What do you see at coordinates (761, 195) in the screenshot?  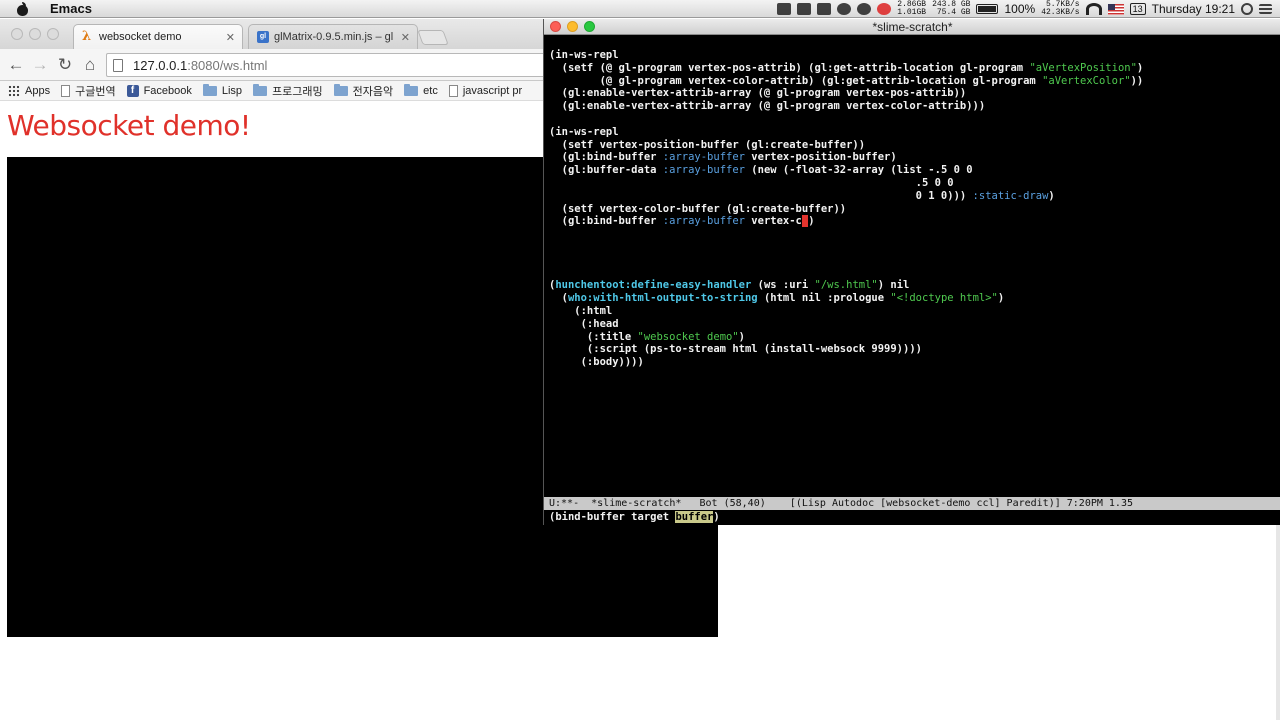 I see `code-token: 0 1 0)))` at bounding box center [761, 195].